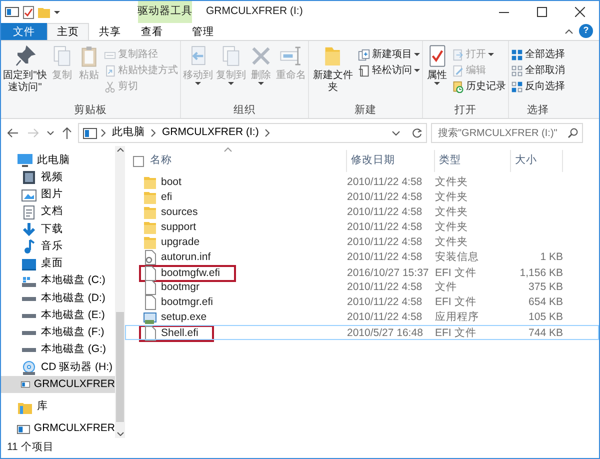  What do you see at coordinates (58, 350) in the screenshot?
I see `nav-item: 本地磁盘 (G:)` at bounding box center [58, 350].